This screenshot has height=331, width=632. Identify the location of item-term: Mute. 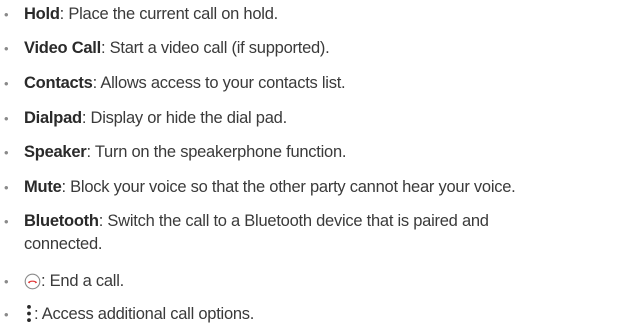
(43, 187).